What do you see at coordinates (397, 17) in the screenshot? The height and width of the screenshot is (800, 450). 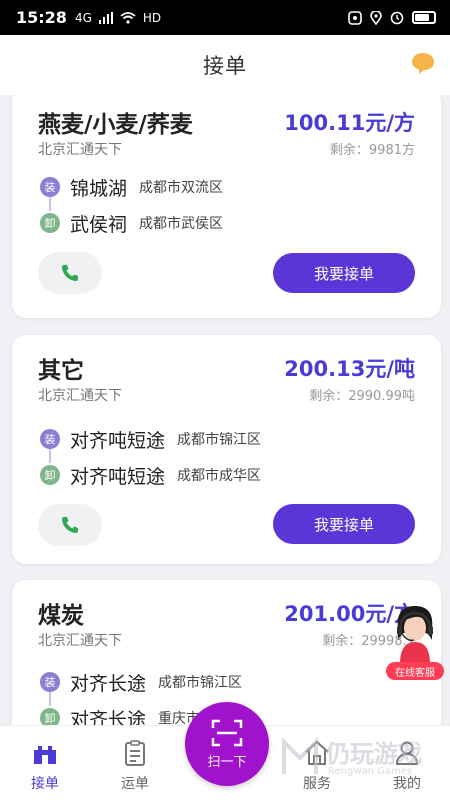 I see `clock-icon` at bounding box center [397, 17].